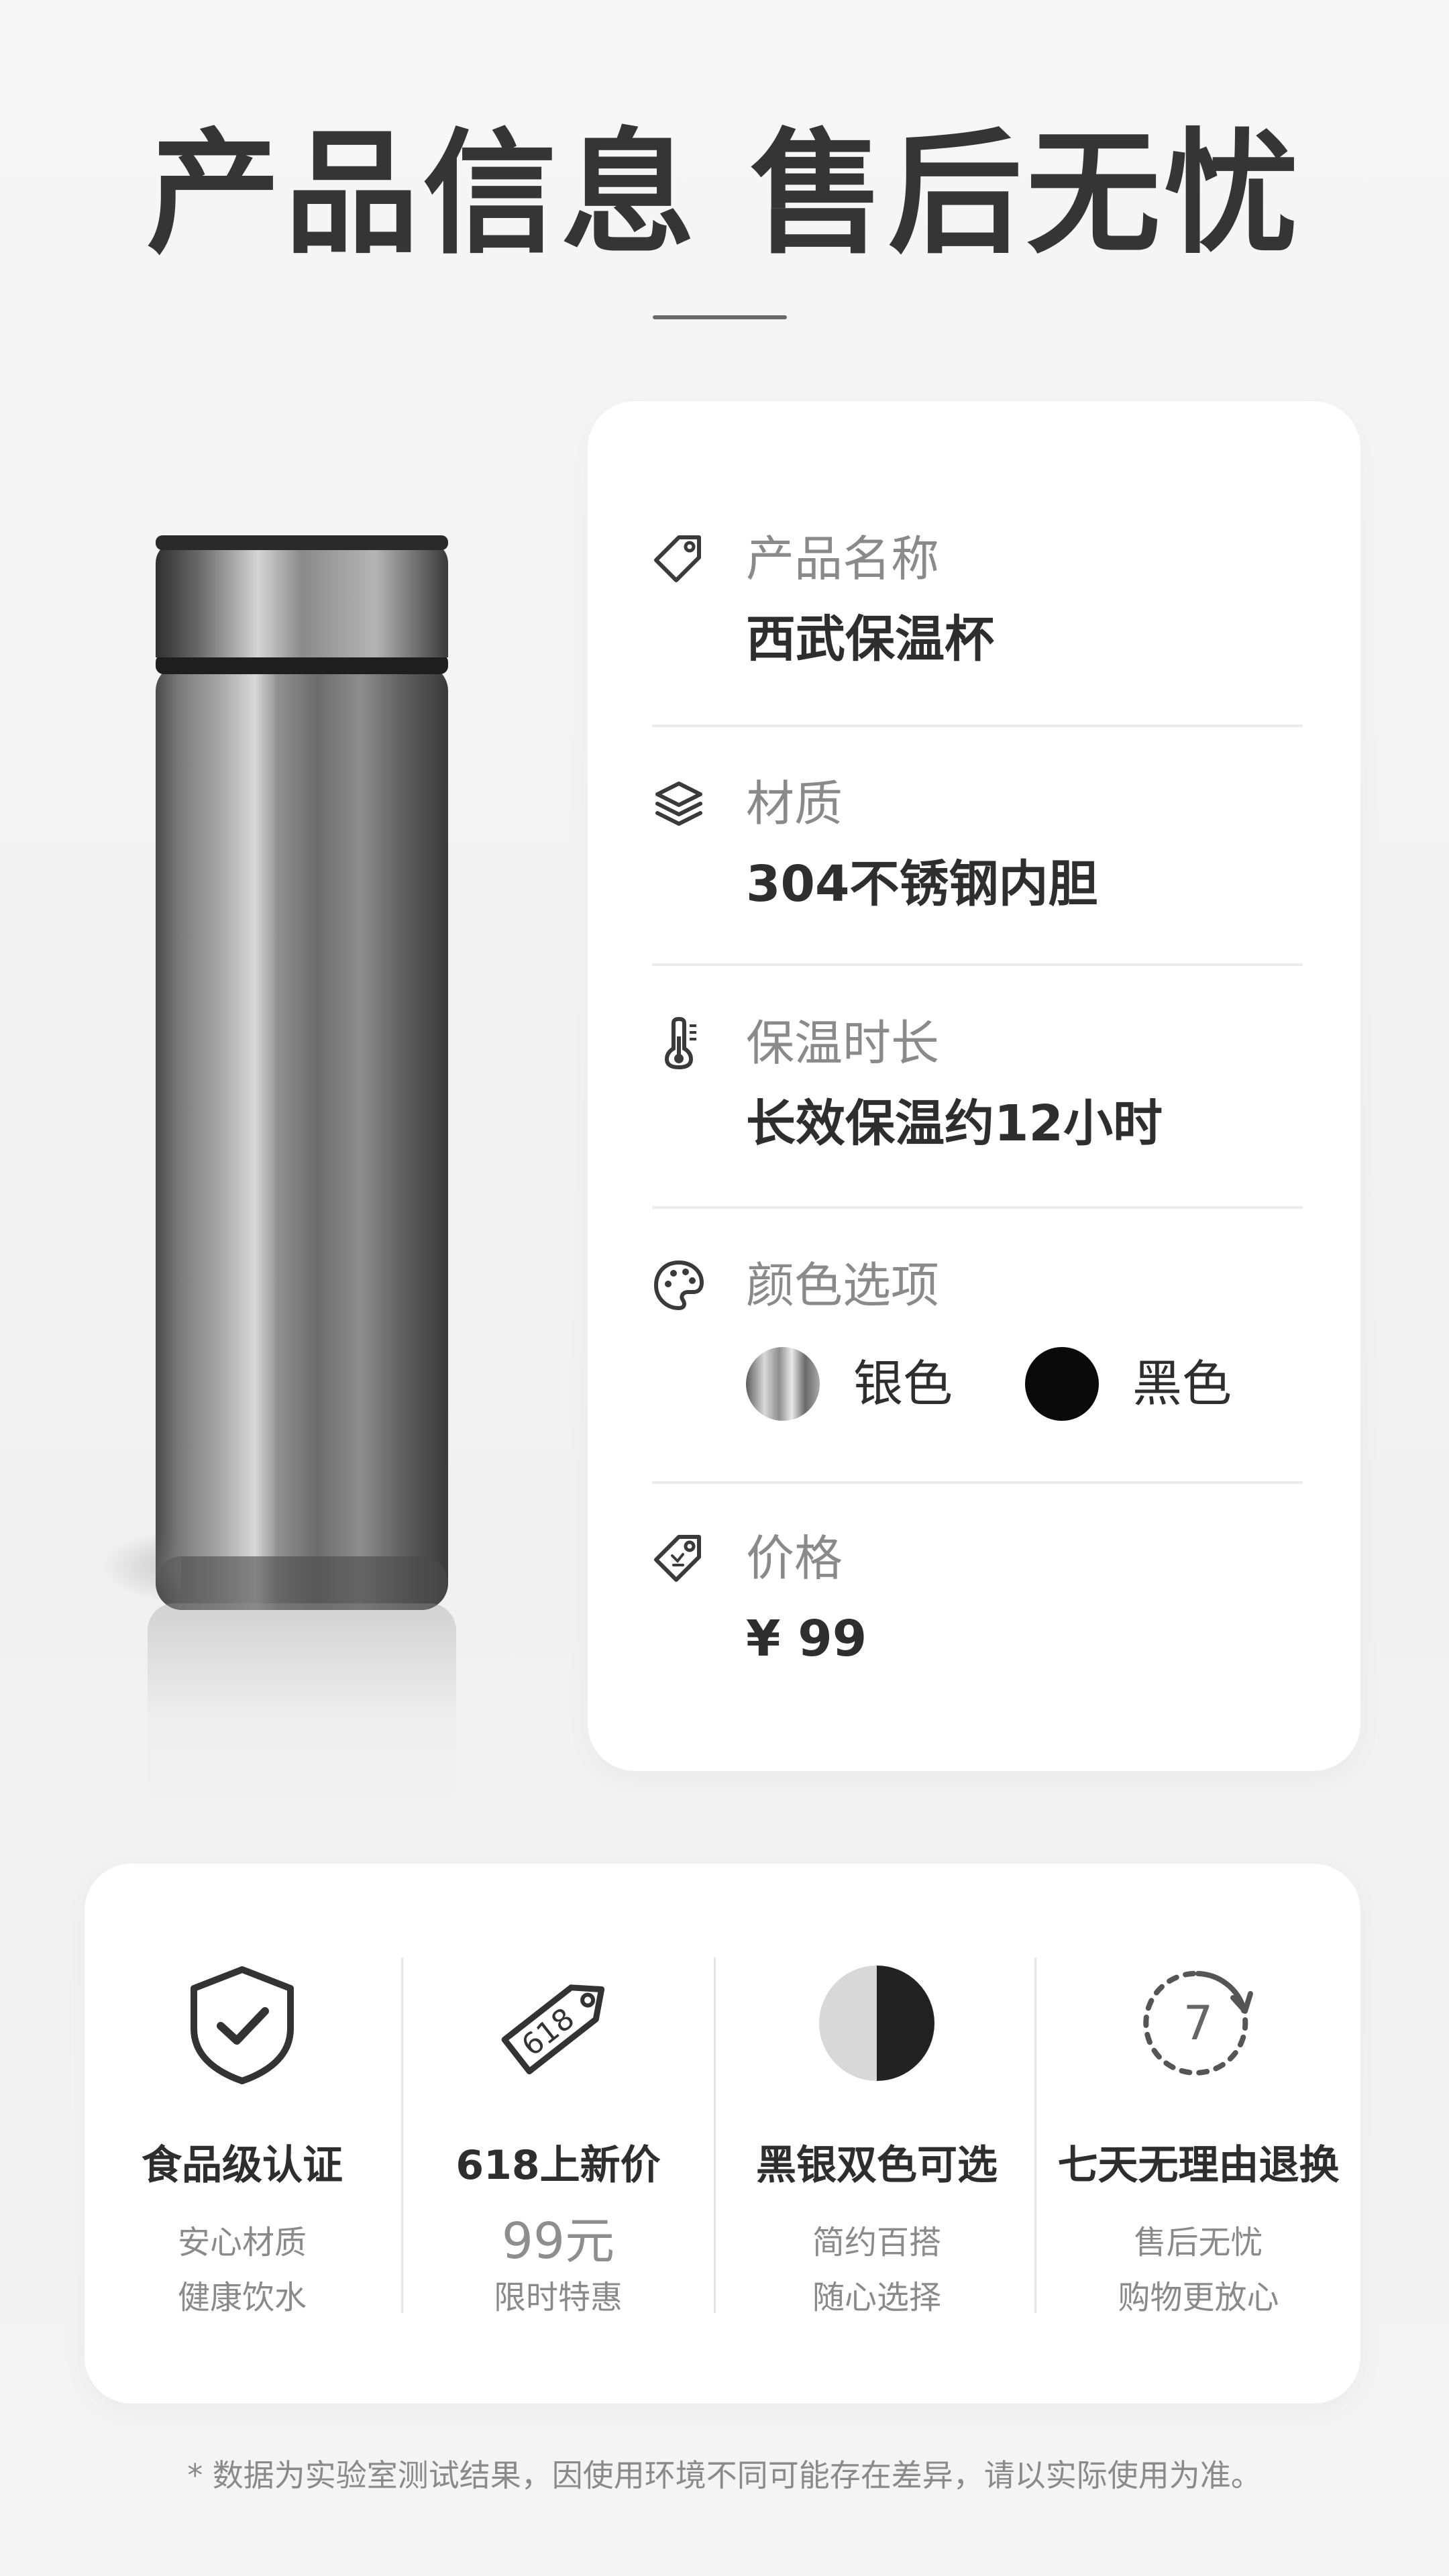 The height and width of the screenshot is (2576, 1449). I want to click on feature-two-colors: 黑银双色可选 简约百搭 随心选择, so click(877, 2134).